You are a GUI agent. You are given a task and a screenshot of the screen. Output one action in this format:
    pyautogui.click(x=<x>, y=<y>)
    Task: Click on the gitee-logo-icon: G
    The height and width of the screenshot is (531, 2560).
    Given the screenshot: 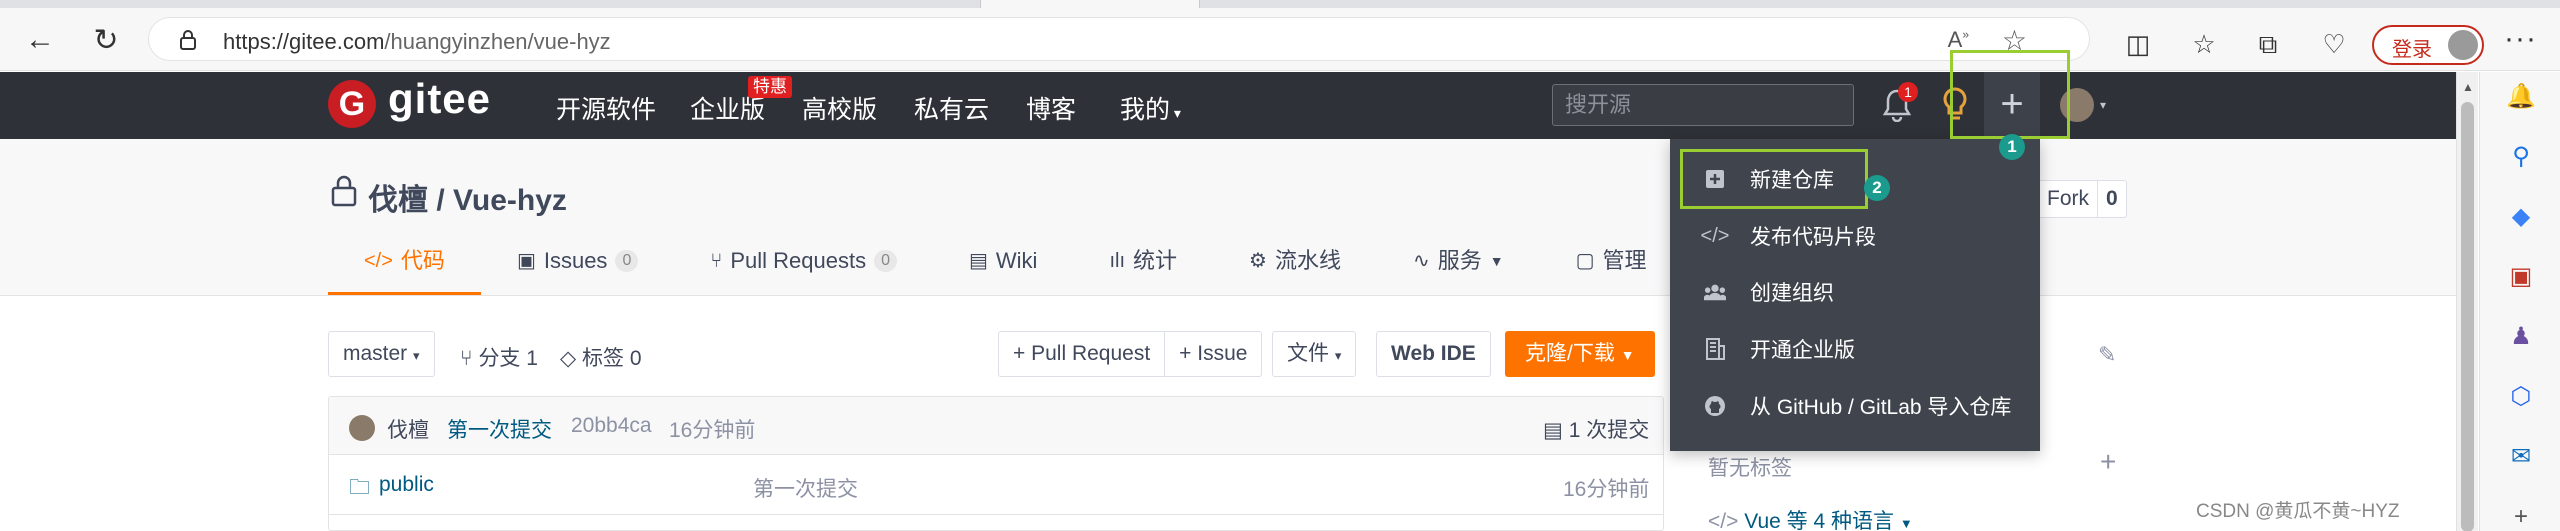 What is the action you would take?
    pyautogui.click(x=352, y=104)
    